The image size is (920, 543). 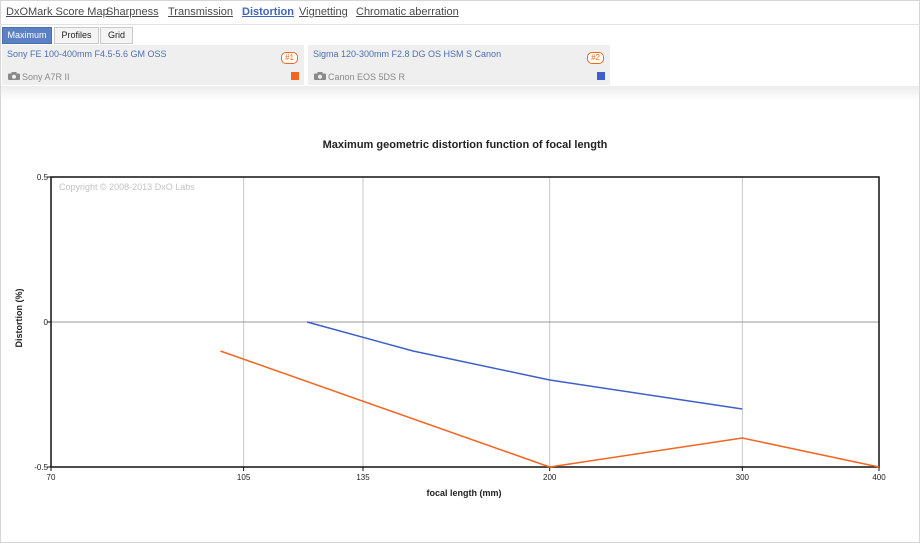 What do you see at coordinates (27, 35) in the screenshot?
I see `tab-maximum: Maximum` at bounding box center [27, 35].